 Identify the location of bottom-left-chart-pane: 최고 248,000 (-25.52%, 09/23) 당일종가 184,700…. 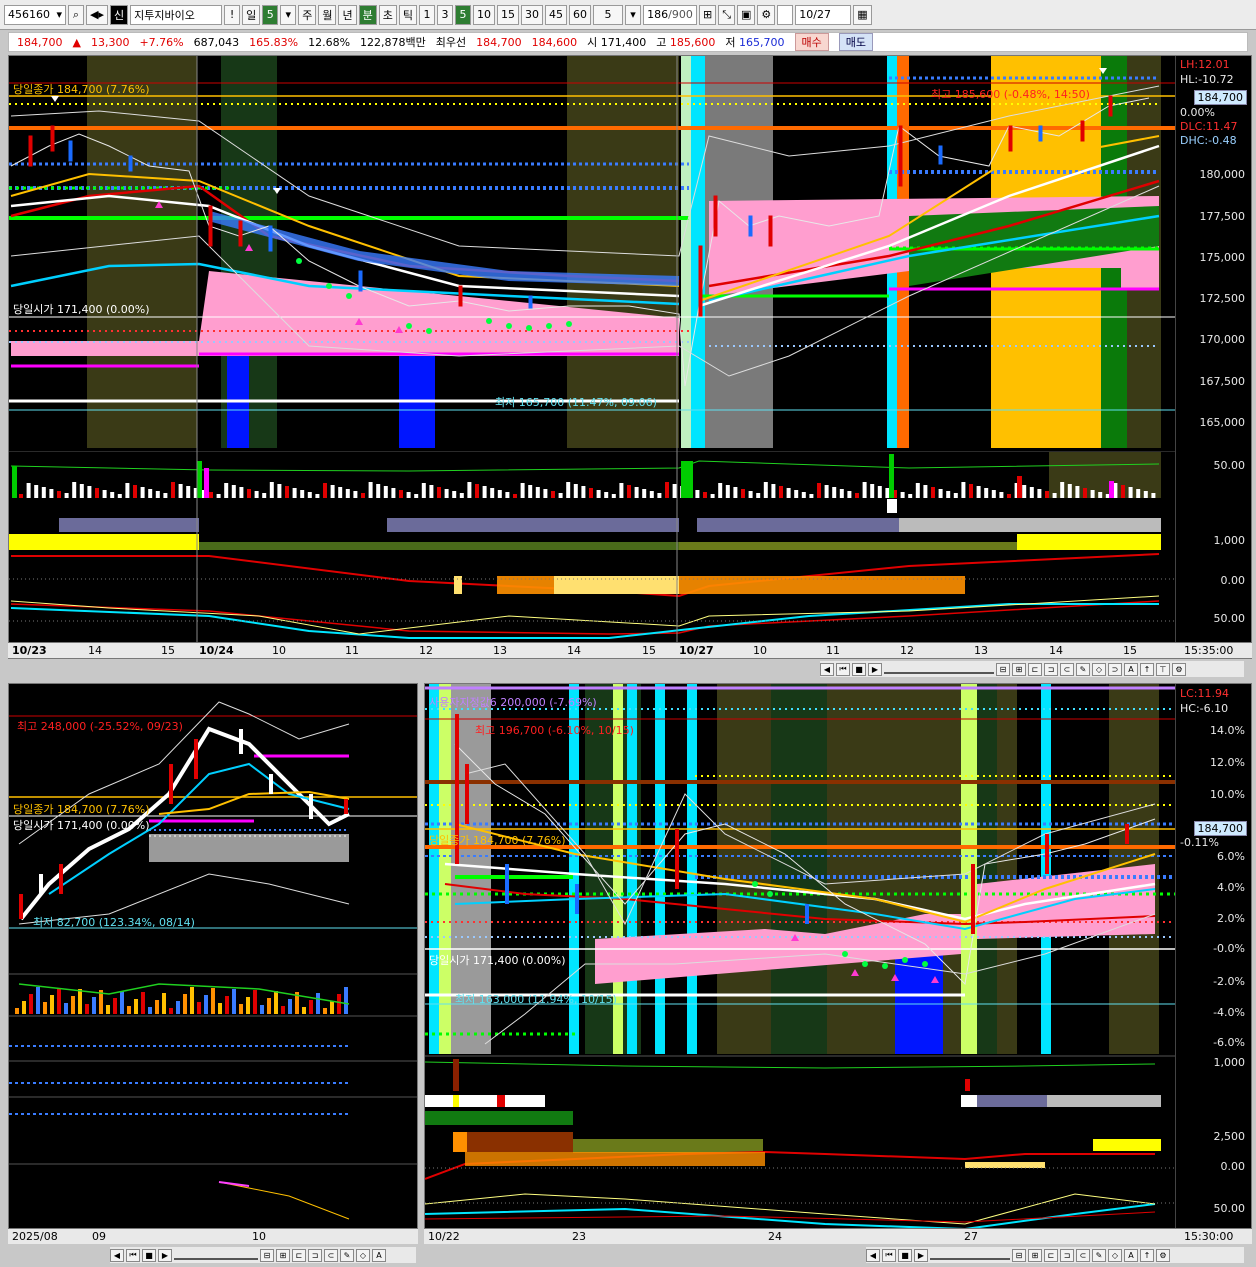
(213, 956).